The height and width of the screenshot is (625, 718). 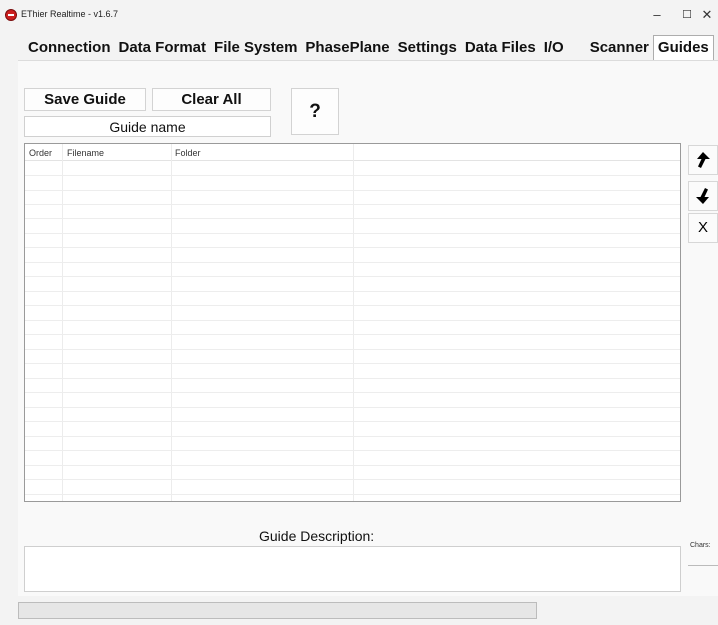 I want to click on clear-all-button: Clear All, so click(x=211, y=99).